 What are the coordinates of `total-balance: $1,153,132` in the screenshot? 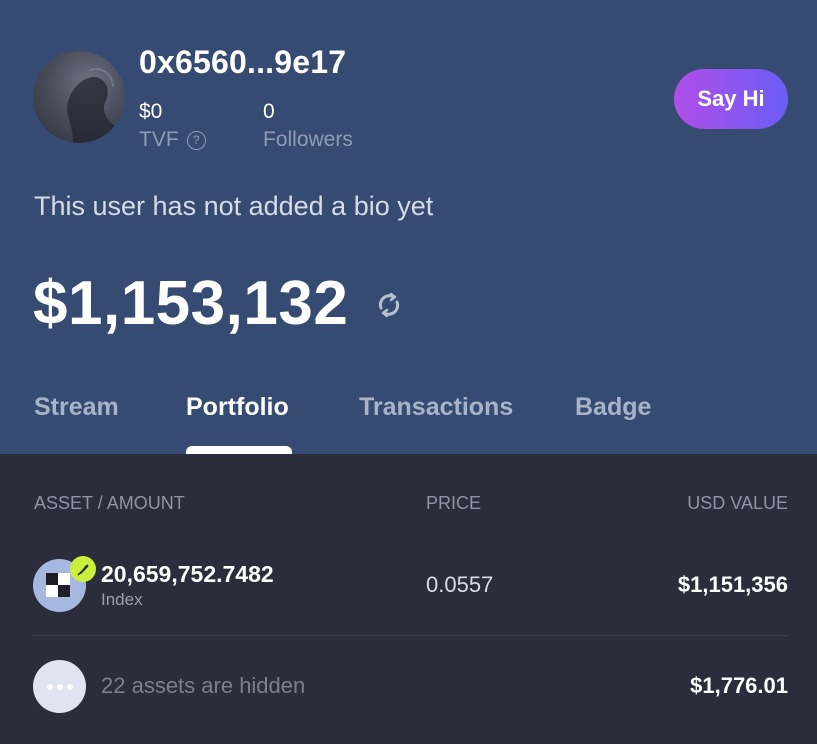 It's located at (191, 303).